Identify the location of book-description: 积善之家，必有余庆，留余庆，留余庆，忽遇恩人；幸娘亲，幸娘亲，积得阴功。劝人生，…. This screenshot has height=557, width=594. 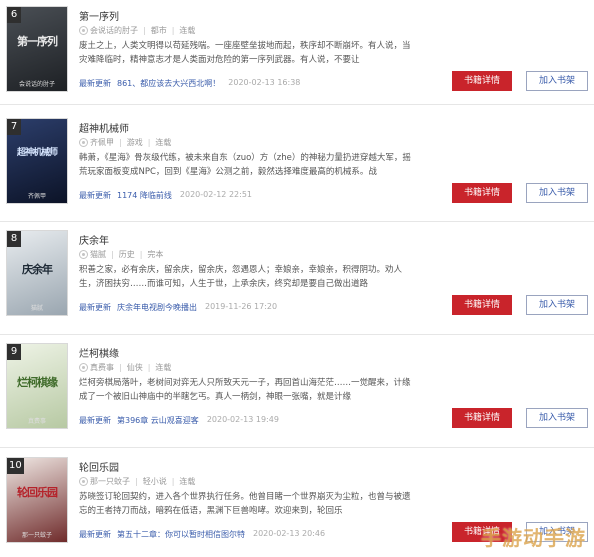
(241, 277).